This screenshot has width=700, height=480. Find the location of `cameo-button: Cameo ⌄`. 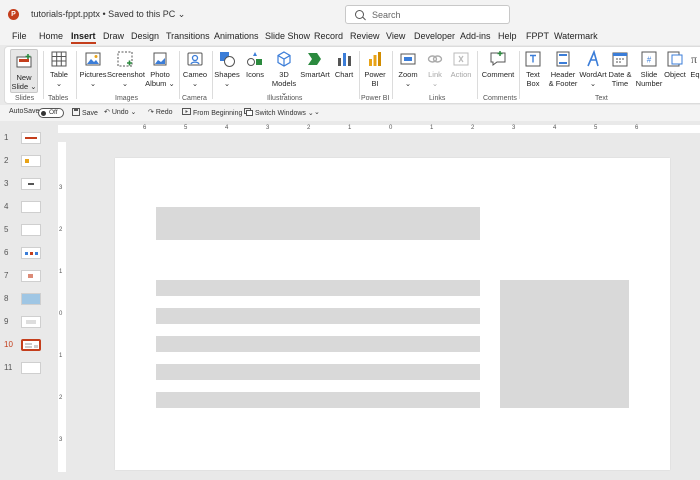

cameo-button: Cameo ⌄ is located at coordinates (195, 69).